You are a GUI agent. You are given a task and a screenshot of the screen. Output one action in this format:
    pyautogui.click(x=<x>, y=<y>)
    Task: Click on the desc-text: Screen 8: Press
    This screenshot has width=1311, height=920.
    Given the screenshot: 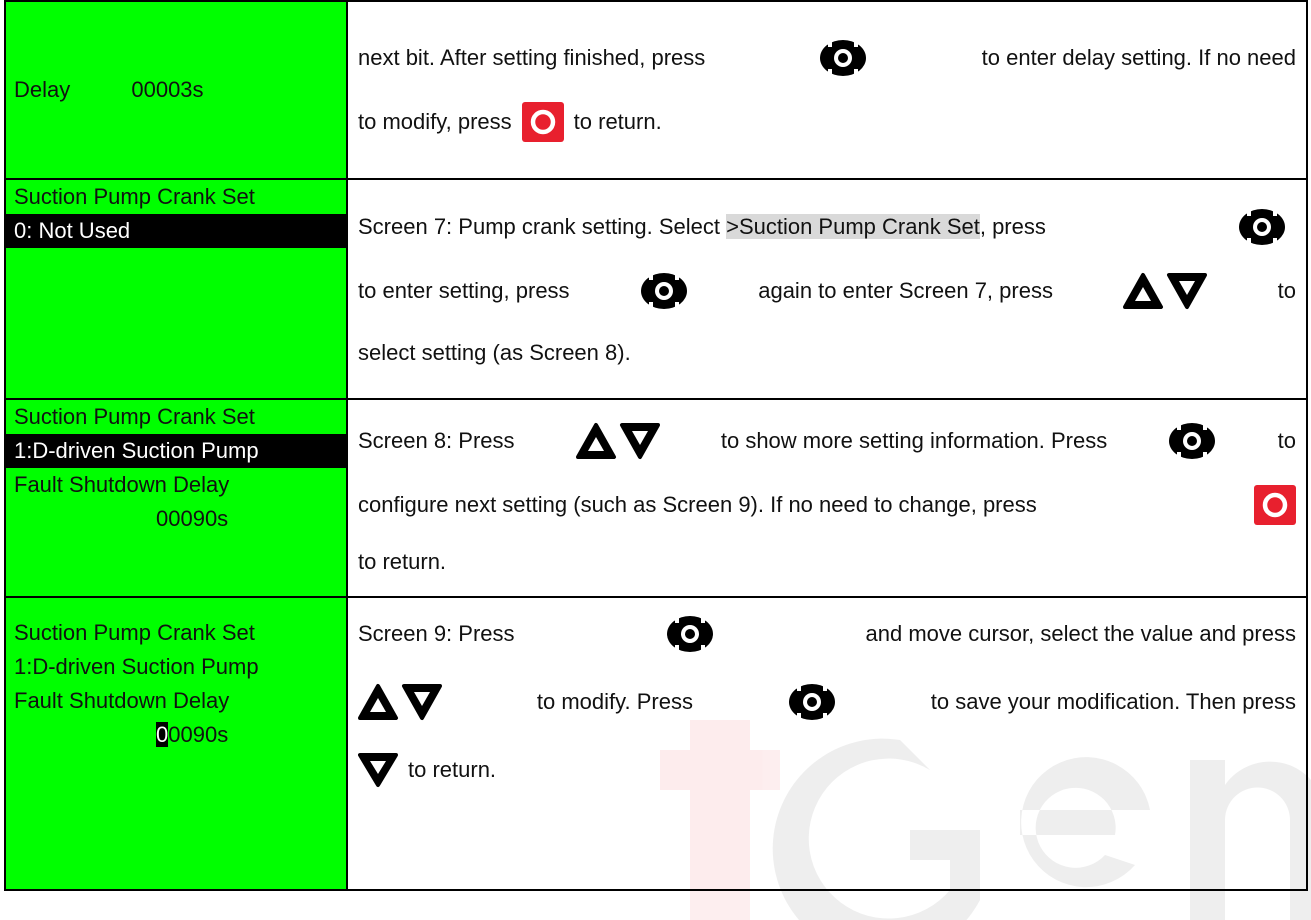 What is the action you would take?
    pyautogui.click(x=436, y=440)
    